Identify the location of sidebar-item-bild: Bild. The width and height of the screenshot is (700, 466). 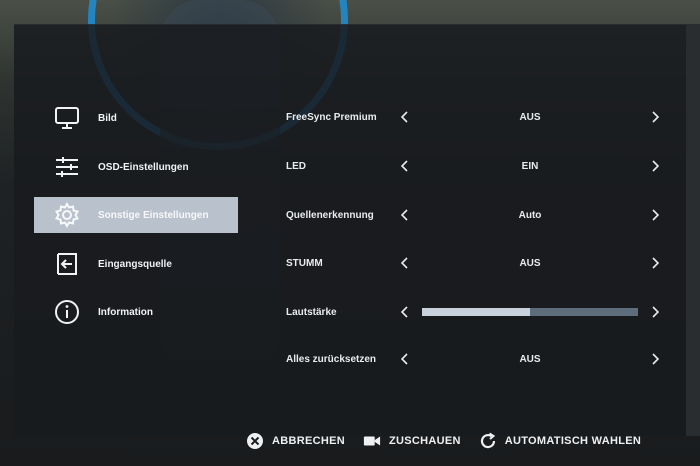
(136, 118).